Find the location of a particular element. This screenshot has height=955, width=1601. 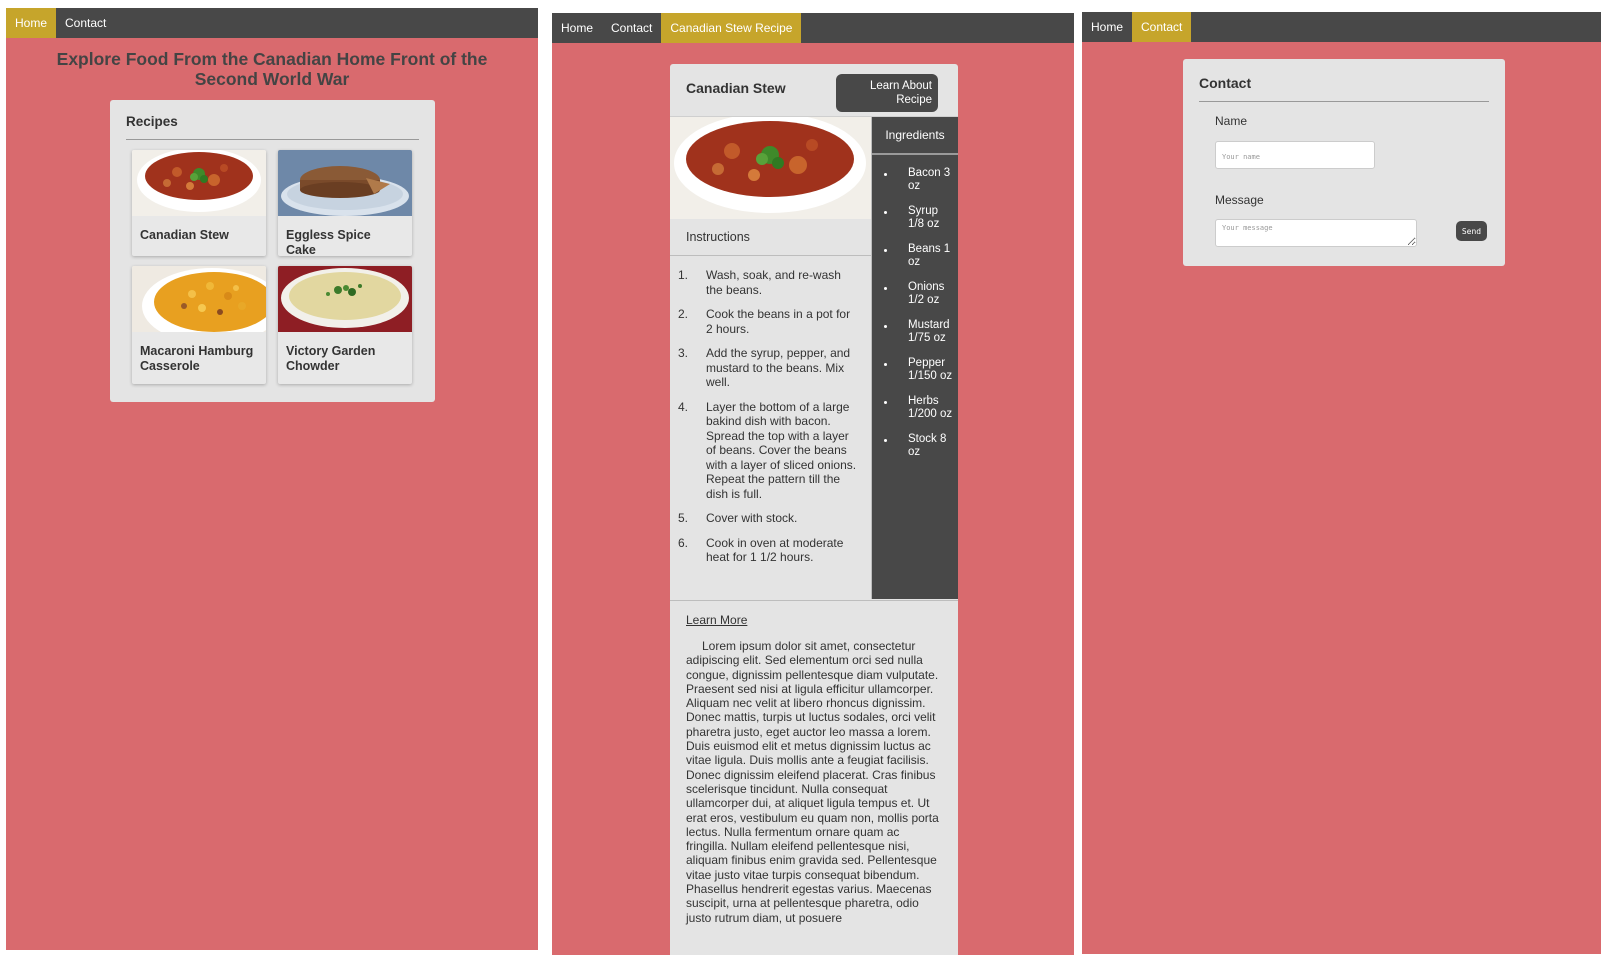

recipes-heading: Recipes is located at coordinates (272, 127).